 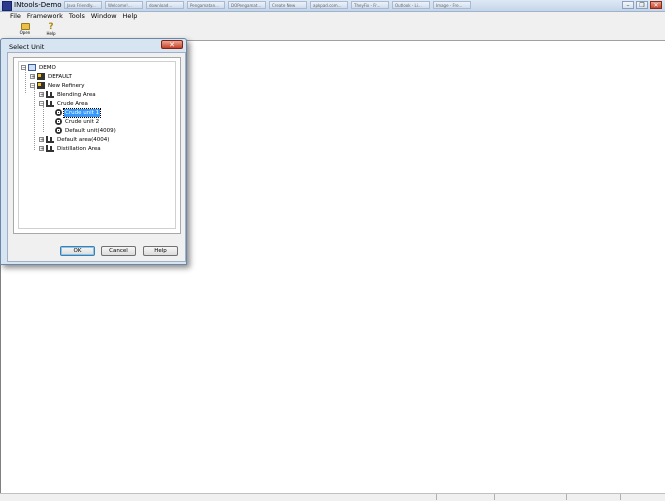 What do you see at coordinates (32, 67) in the screenshot?
I see `database-icon` at bounding box center [32, 67].